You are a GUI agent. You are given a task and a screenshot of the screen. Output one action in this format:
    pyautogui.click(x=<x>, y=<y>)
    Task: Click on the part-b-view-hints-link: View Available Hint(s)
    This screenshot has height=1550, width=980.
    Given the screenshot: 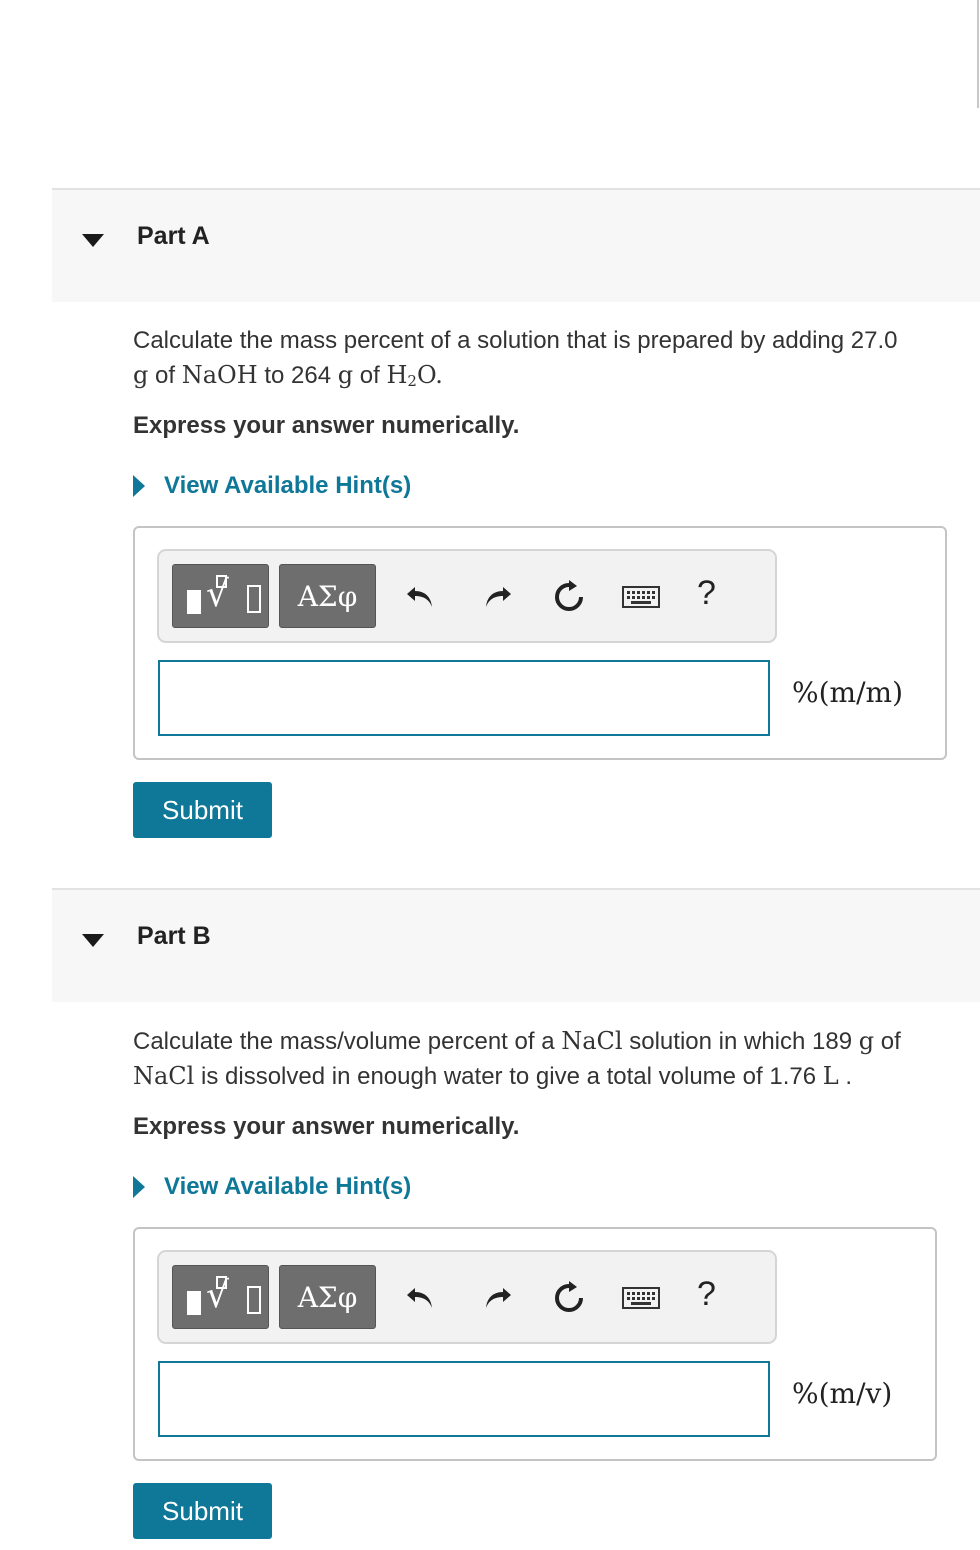 What is the action you would take?
    pyautogui.click(x=272, y=1187)
    